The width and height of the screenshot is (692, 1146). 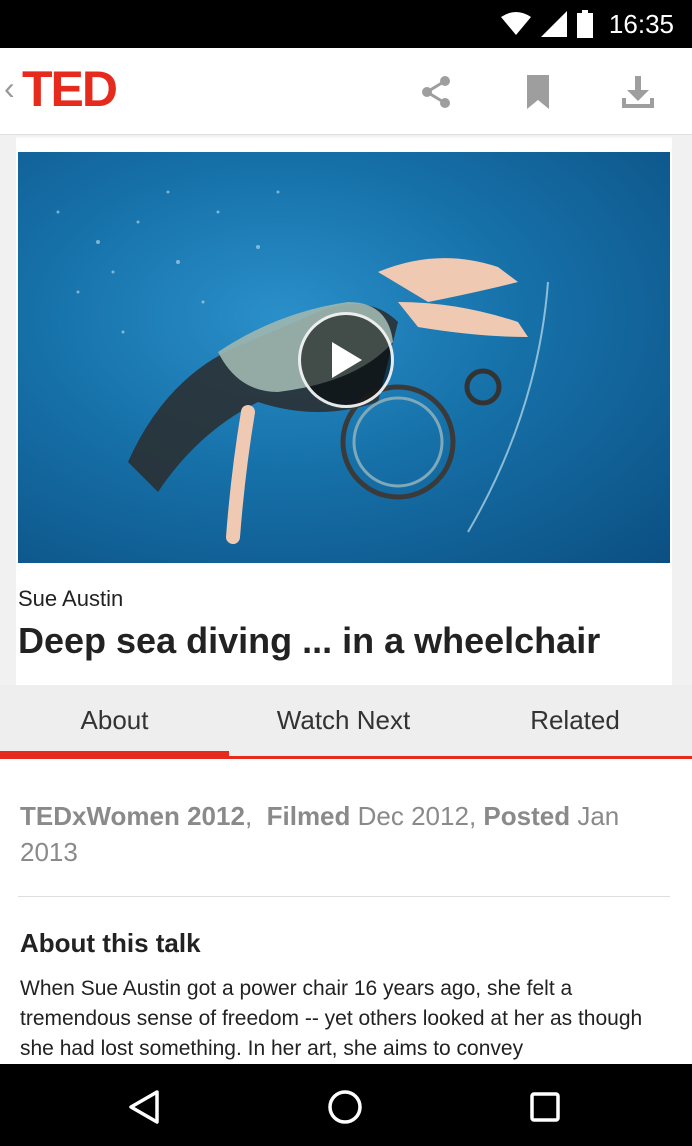 I want to click on nav-recents-button, so click(x=545, y=1107).